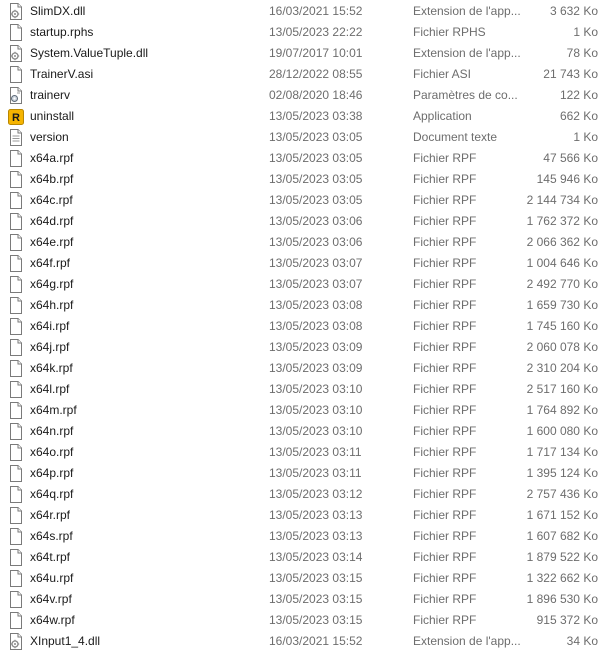 The image size is (604, 658). What do you see at coordinates (58, 11) in the screenshot?
I see `file-name: SlimDX.dll` at bounding box center [58, 11].